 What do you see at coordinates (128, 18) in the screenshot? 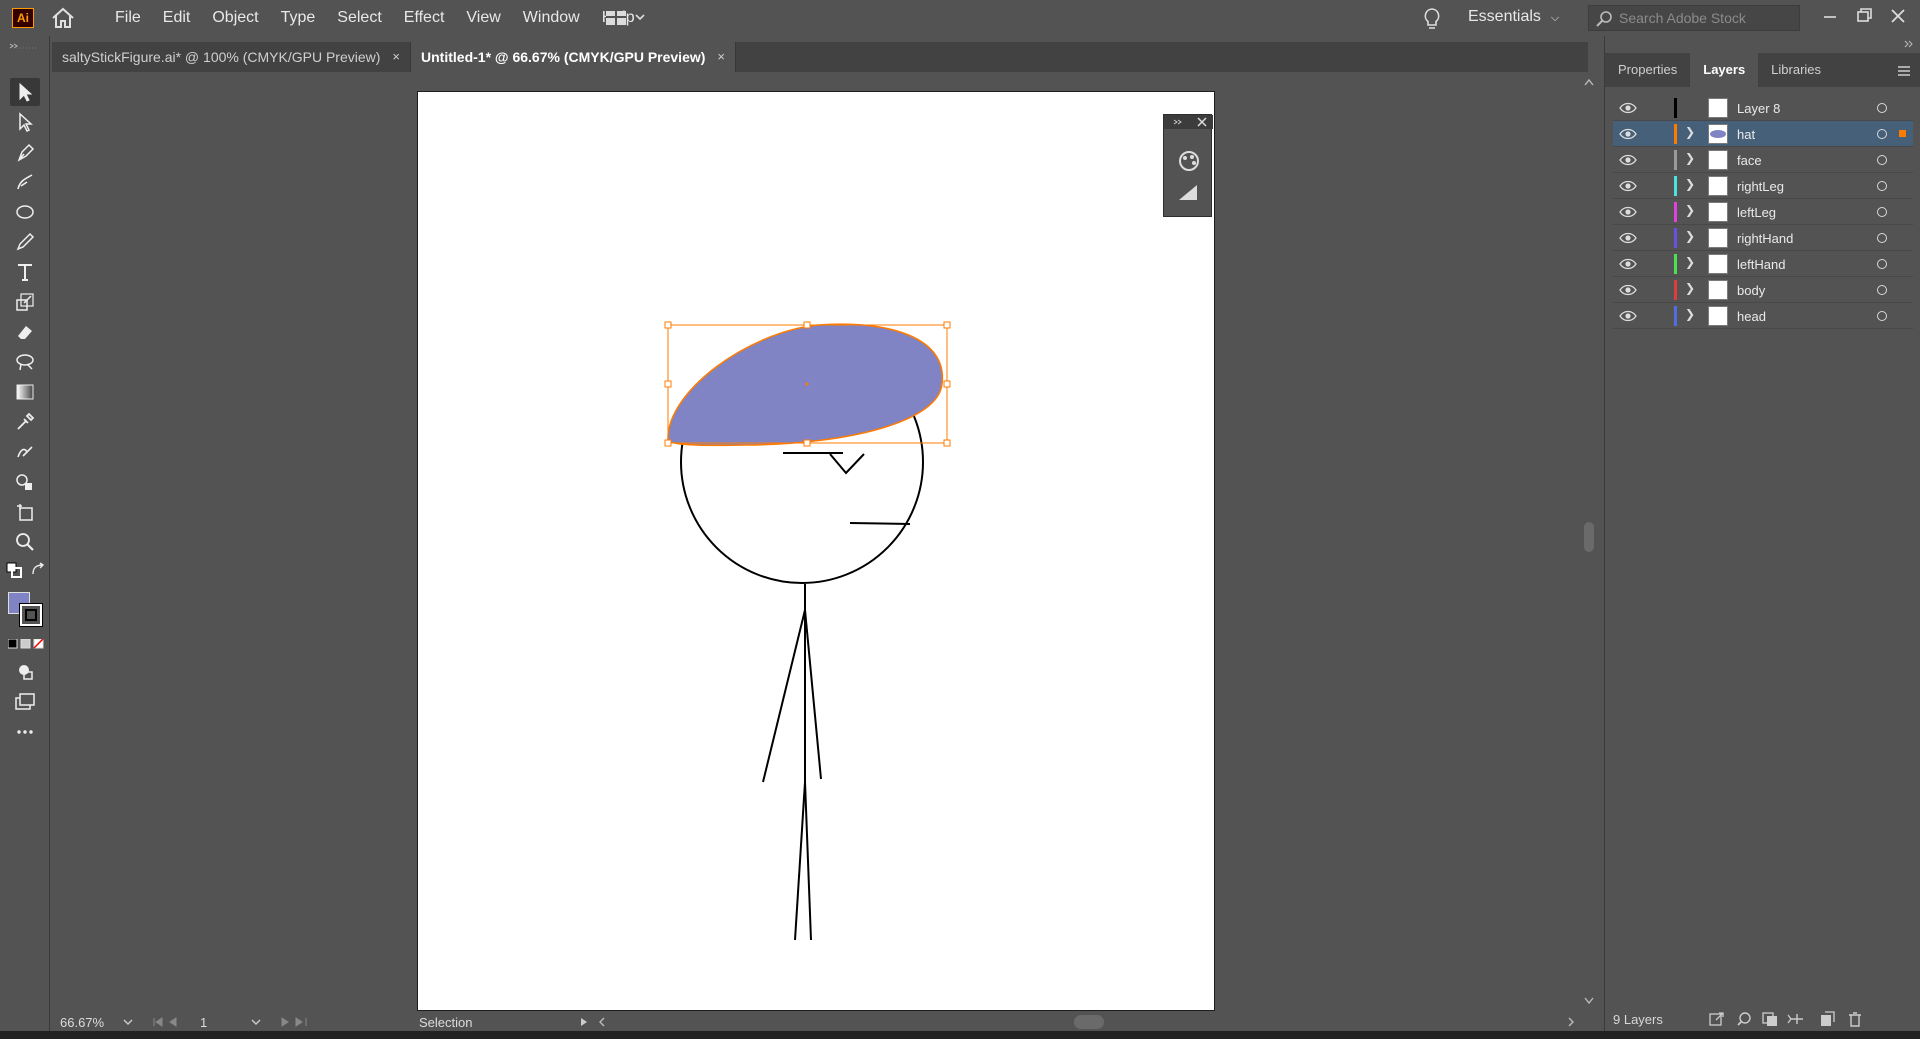
I see `menu-file: File` at bounding box center [128, 18].